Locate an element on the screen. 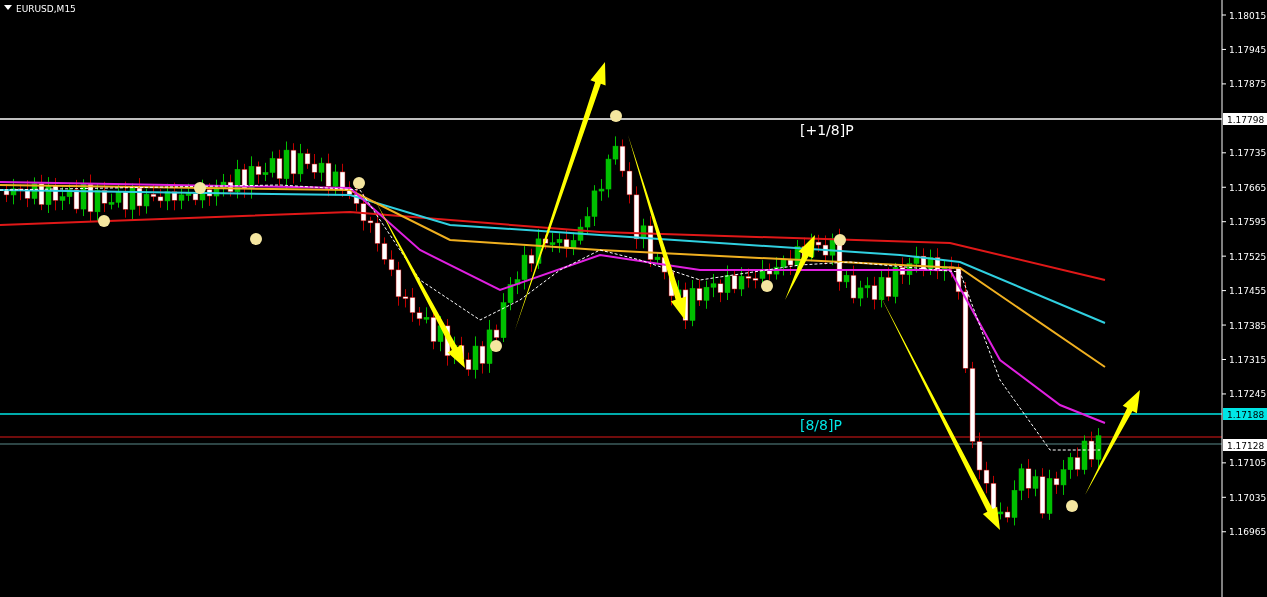  price-label: 1.18015 is located at coordinates (1248, 15).